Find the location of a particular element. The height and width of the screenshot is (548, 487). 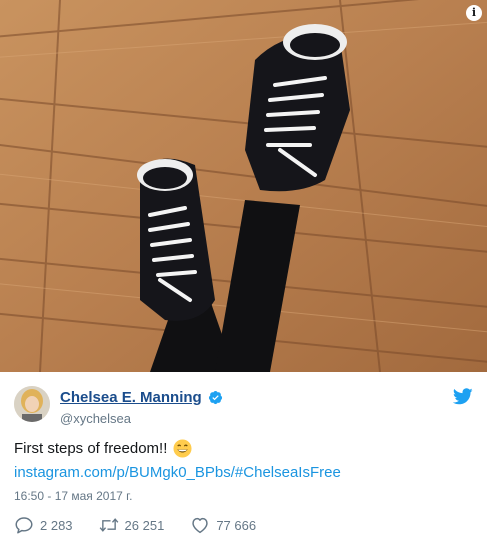

tweet-actions: 2 283 26 251 77 666 is located at coordinates (148, 525).